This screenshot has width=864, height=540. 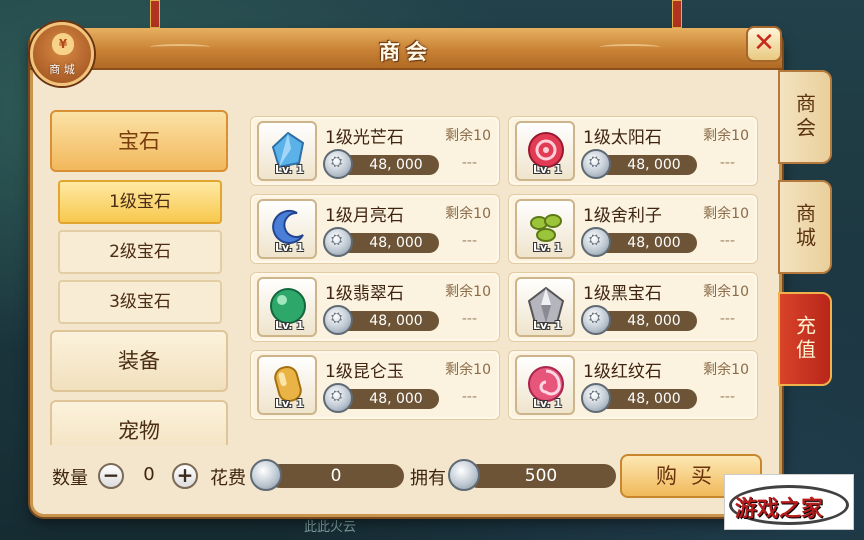 What do you see at coordinates (805, 227) in the screenshot?
I see `tab-mall: 商城` at bounding box center [805, 227].